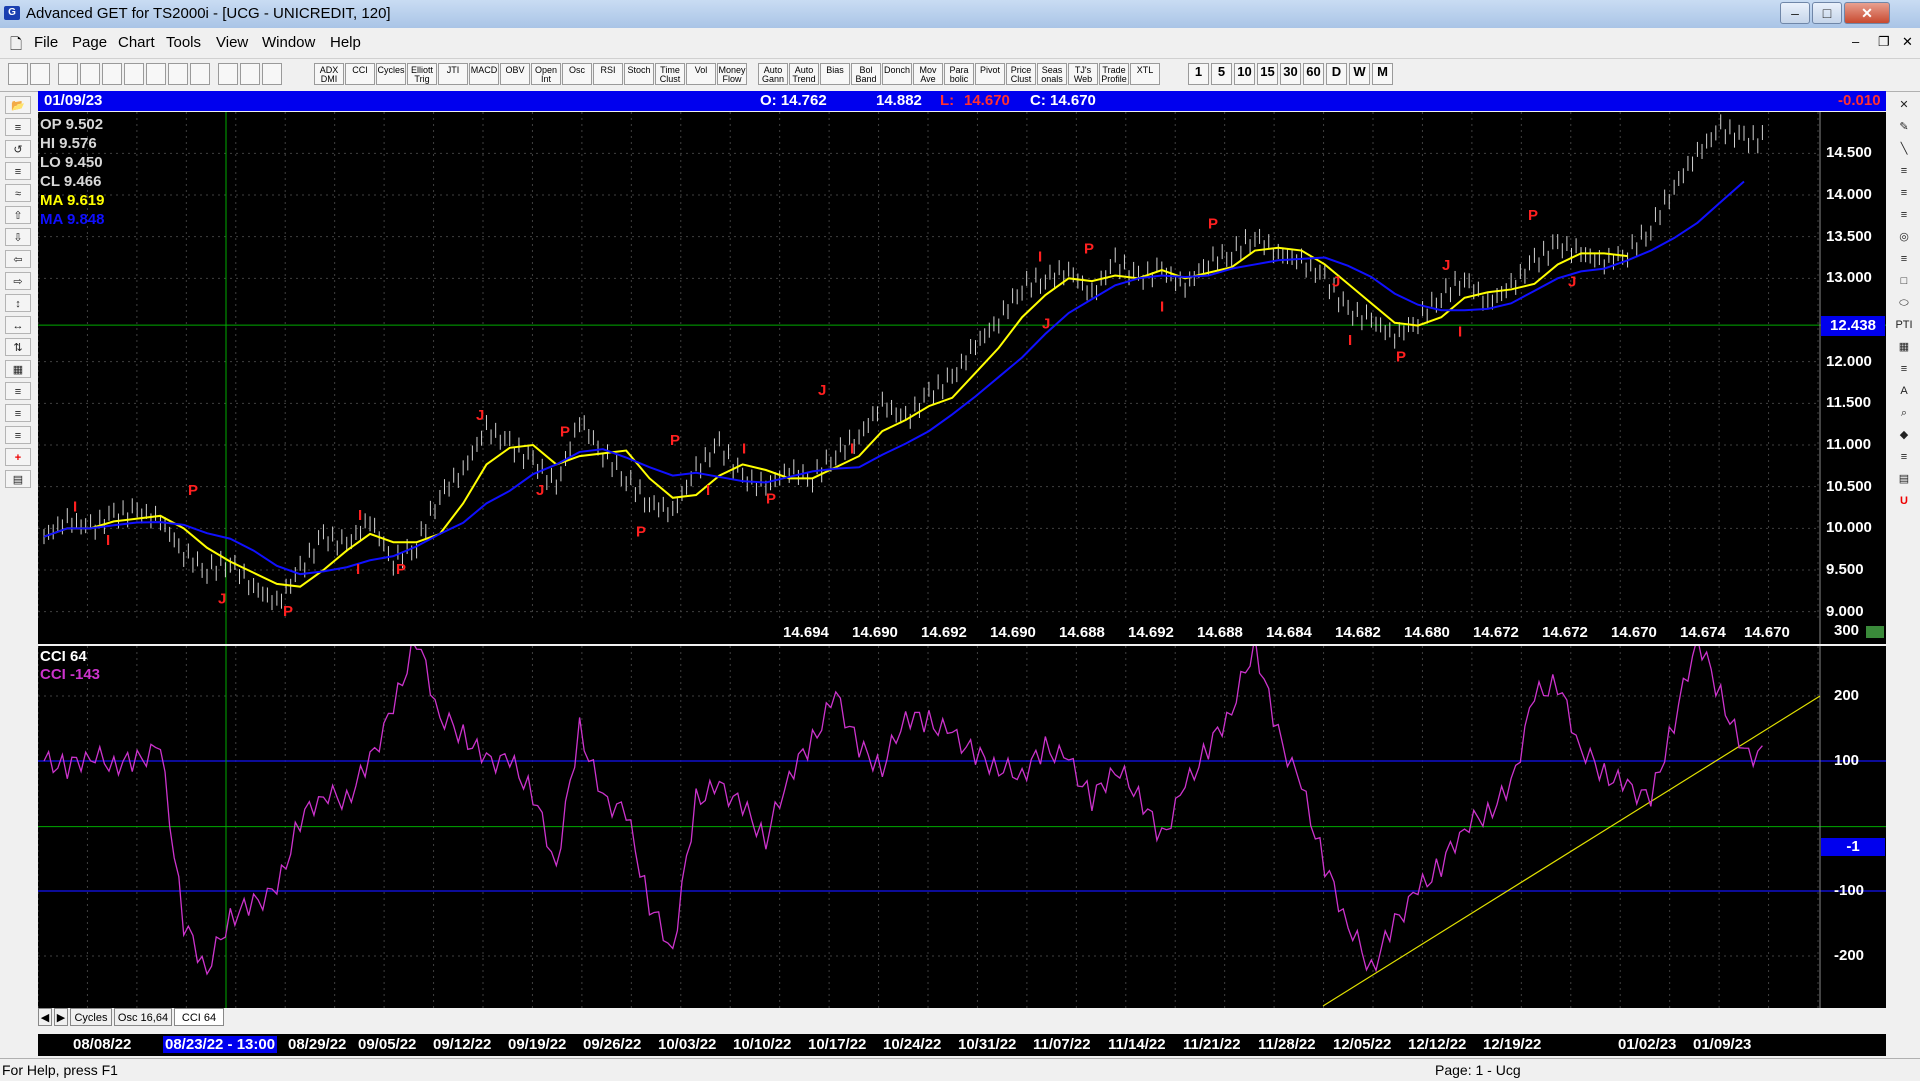  Describe the element at coordinates (453, 74) in the screenshot. I see `toolbar-button-4: JTI` at that location.